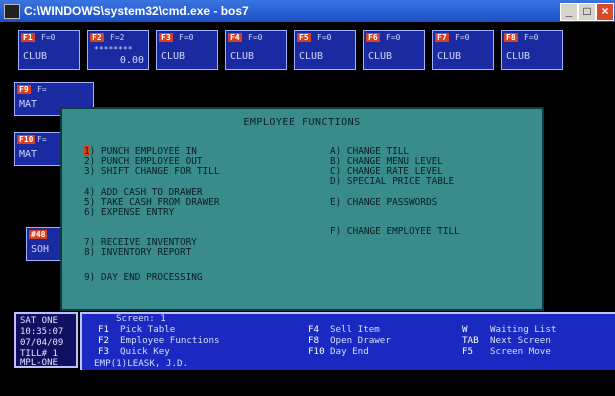  Describe the element at coordinates (235, 37) in the screenshot. I see `key-number: F4` at that location.